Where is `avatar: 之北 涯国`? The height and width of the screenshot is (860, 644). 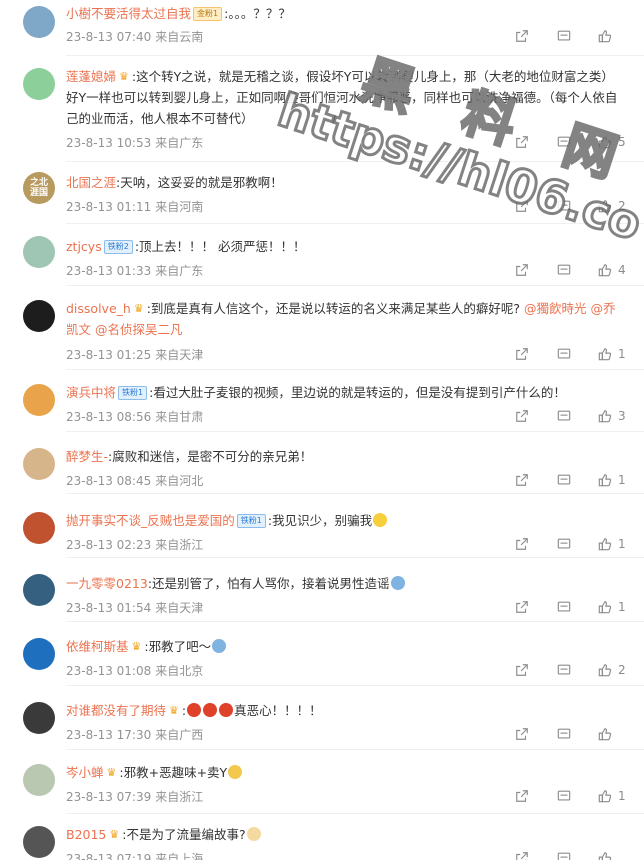
avatar: 之北 涯国 is located at coordinates (39, 188).